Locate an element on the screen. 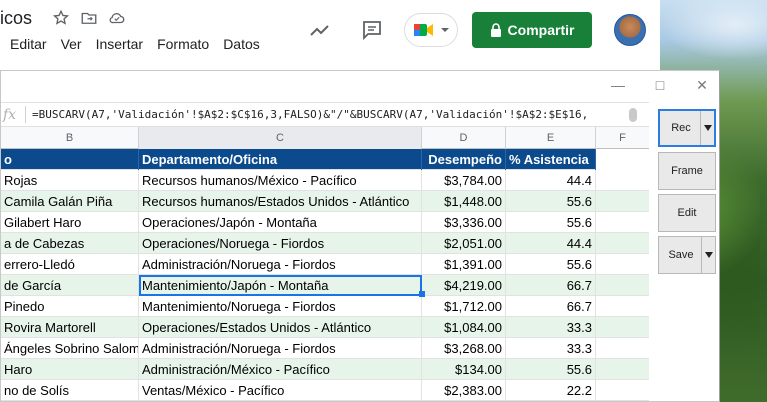 The width and height of the screenshot is (767, 402). table-cell: $2,383.00 is located at coordinates (464, 390).